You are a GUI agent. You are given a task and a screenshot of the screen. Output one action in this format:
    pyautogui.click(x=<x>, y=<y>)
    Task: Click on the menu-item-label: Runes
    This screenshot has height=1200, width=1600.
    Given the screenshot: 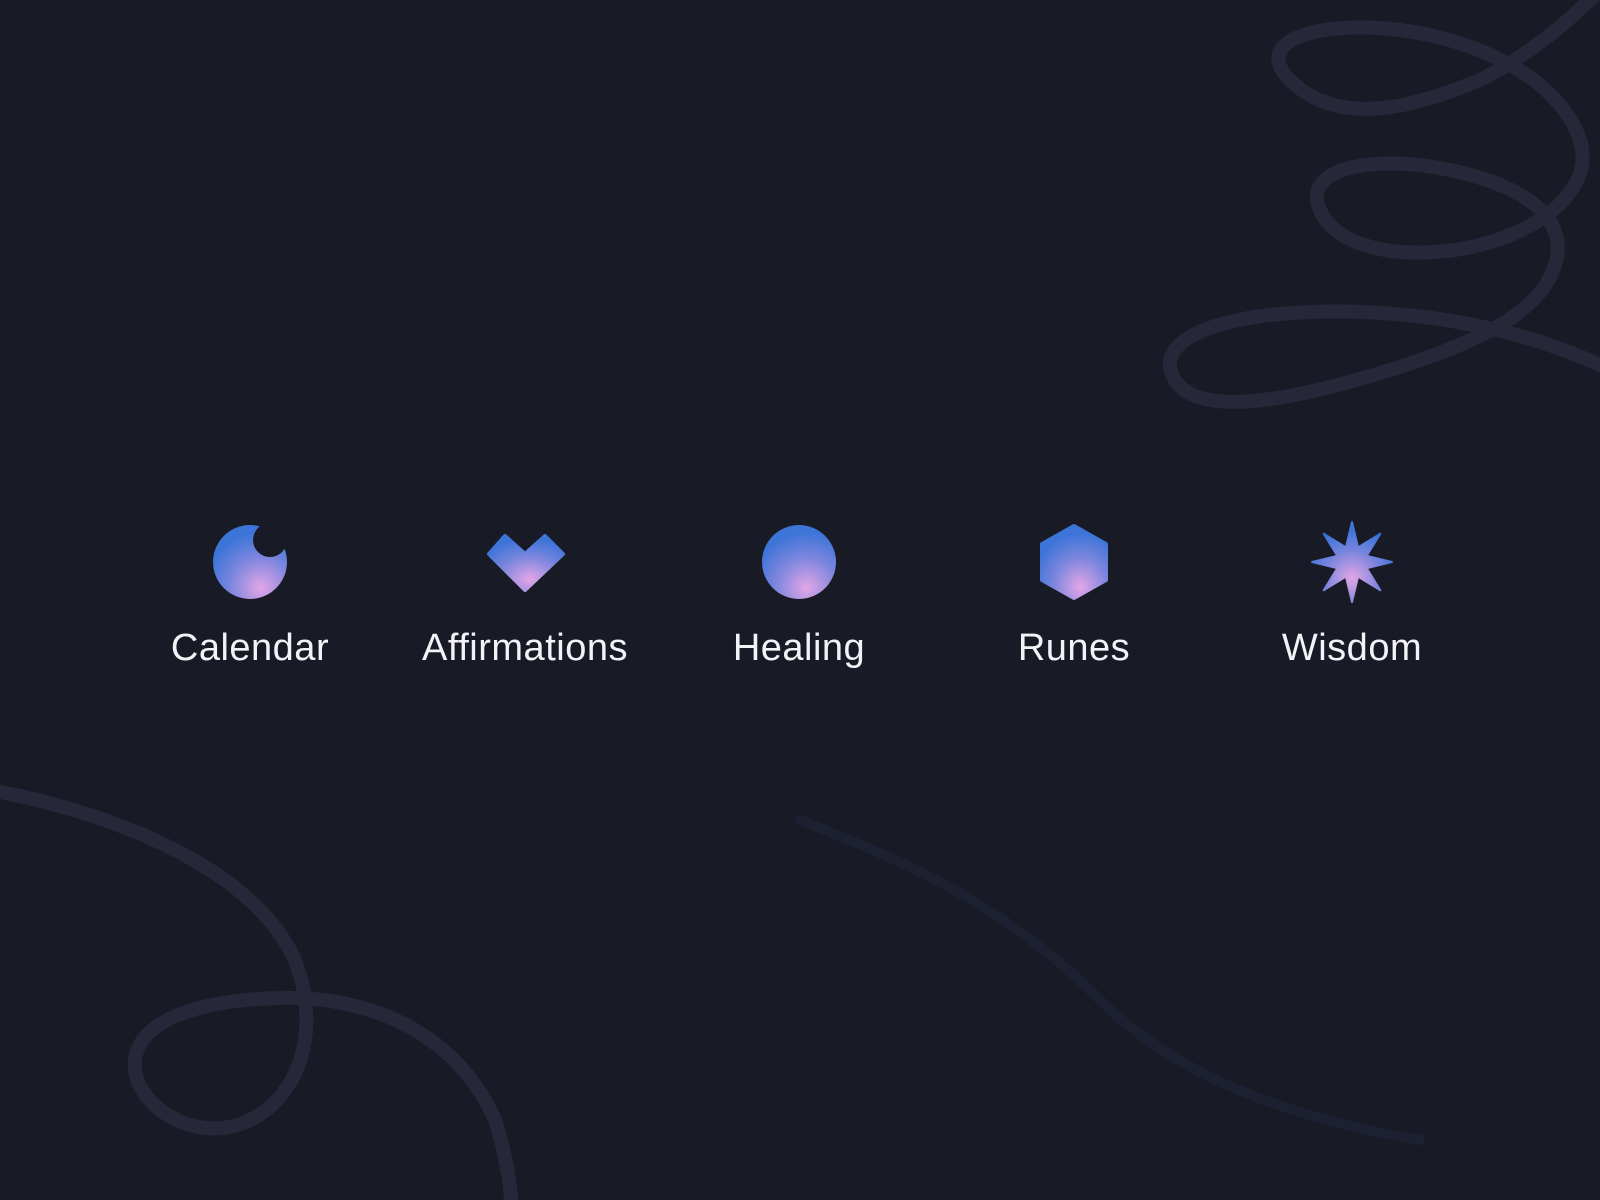 What is the action you would take?
    pyautogui.click(x=1074, y=648)
    